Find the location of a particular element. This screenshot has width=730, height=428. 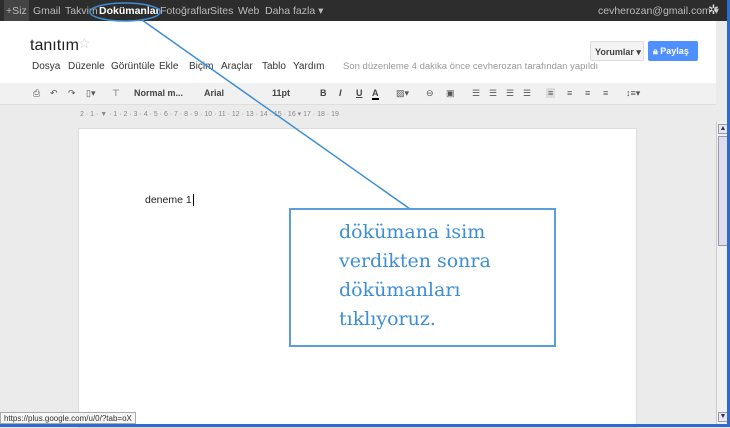

callout-line: tıklıyoruz. is located at coordinates (387, 319).